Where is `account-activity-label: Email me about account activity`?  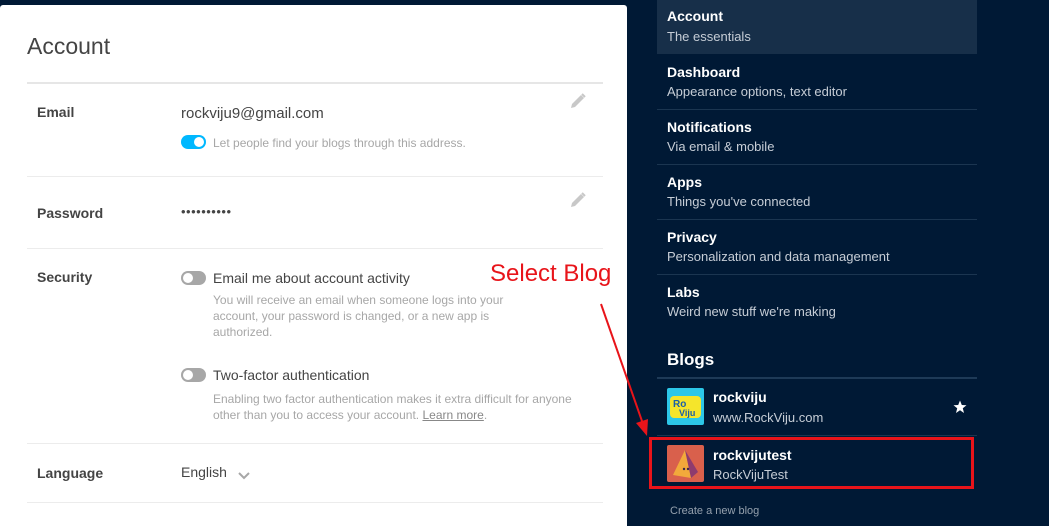
account-activity-label: Email me about account activity is located at coordinates (311, 278).